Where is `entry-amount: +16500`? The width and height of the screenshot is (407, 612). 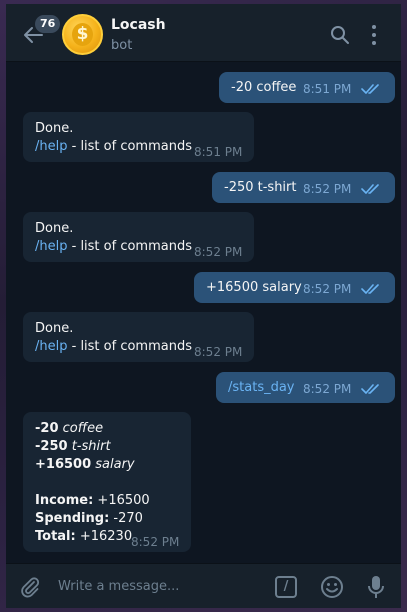
entry-amount: +16500 is located at coordinates (63, 464).